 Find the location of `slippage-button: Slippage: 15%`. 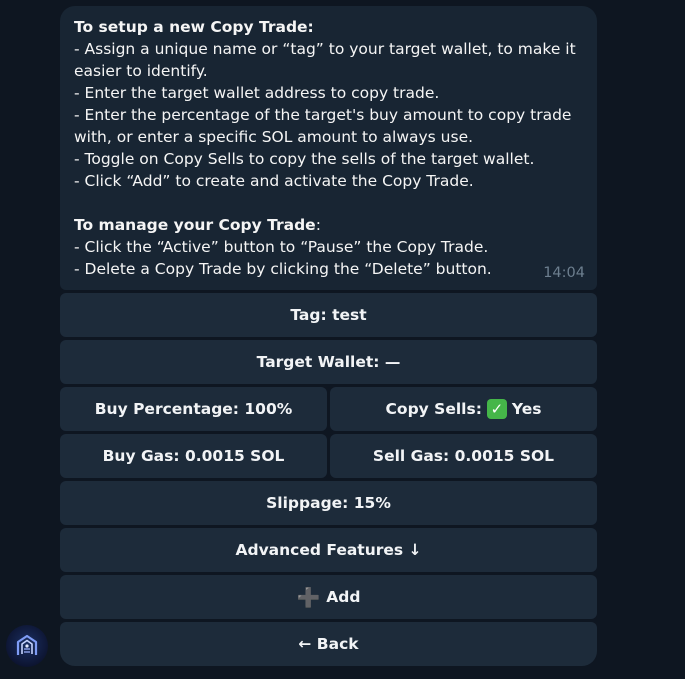

slippage-button: Slippage: 15% is located at coordinates (328, 503).